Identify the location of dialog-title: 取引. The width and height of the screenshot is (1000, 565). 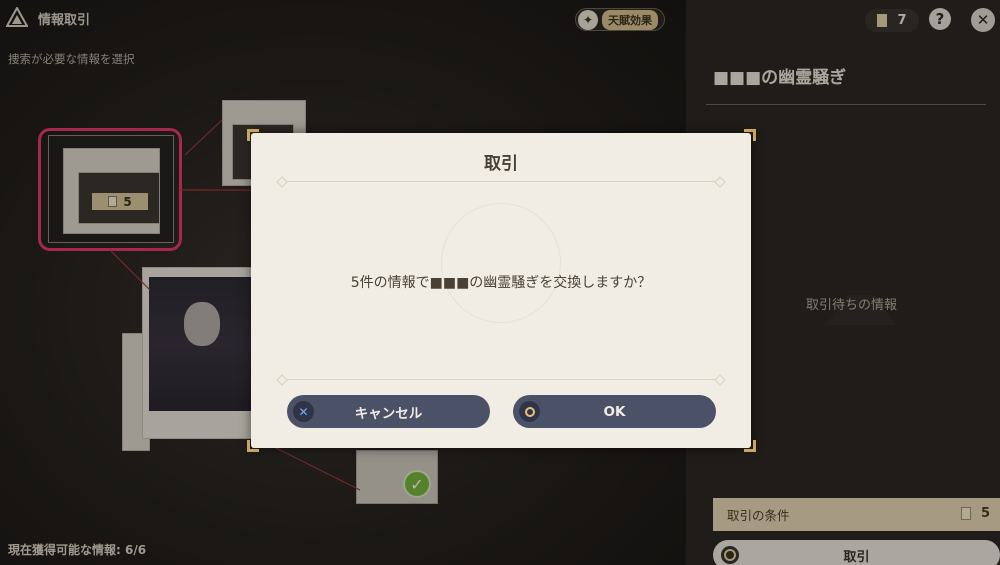
(501, 164).